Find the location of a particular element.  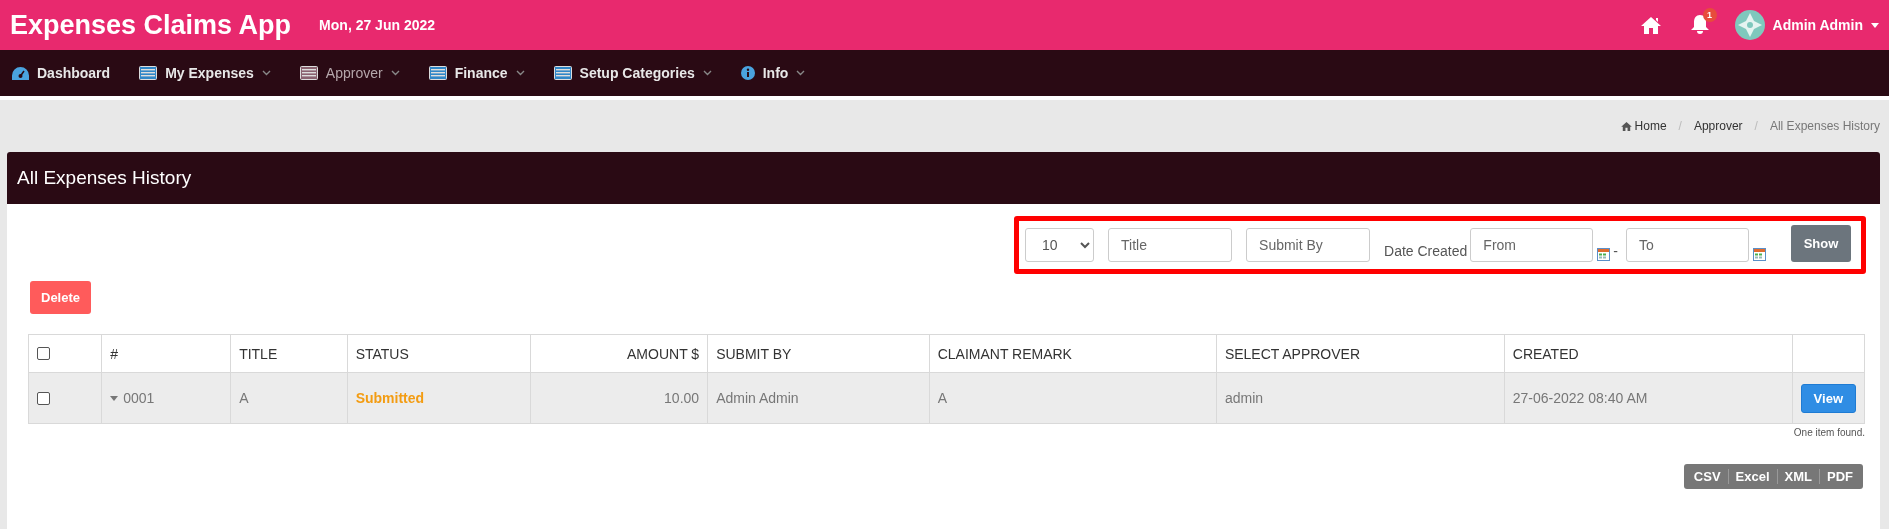

status-label: Submitted is located at coordinates (390, 398).